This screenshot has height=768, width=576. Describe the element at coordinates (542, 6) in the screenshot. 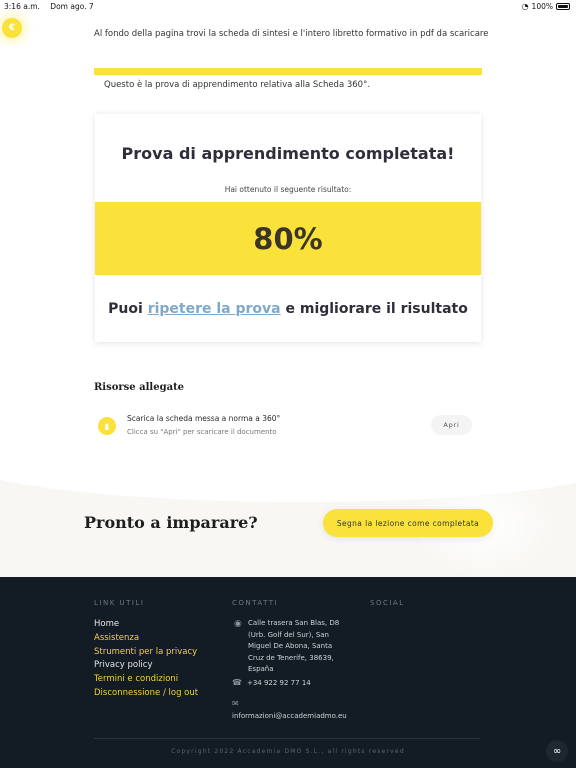

I see `battery-percent: 100%` at that location.